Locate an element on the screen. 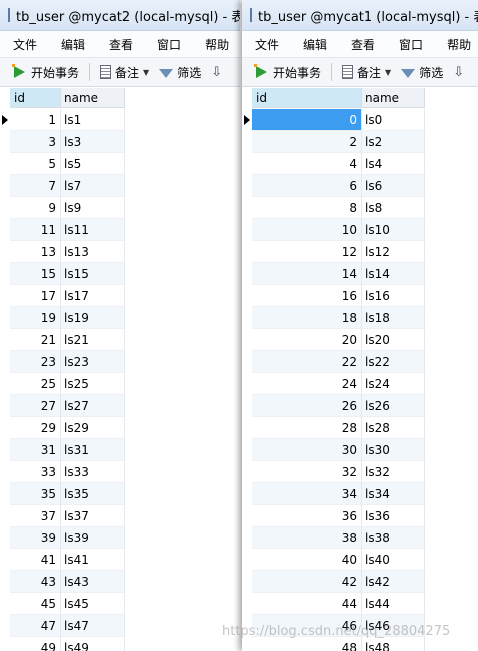  cell-id: 34 is located at coordinates (307, 494).